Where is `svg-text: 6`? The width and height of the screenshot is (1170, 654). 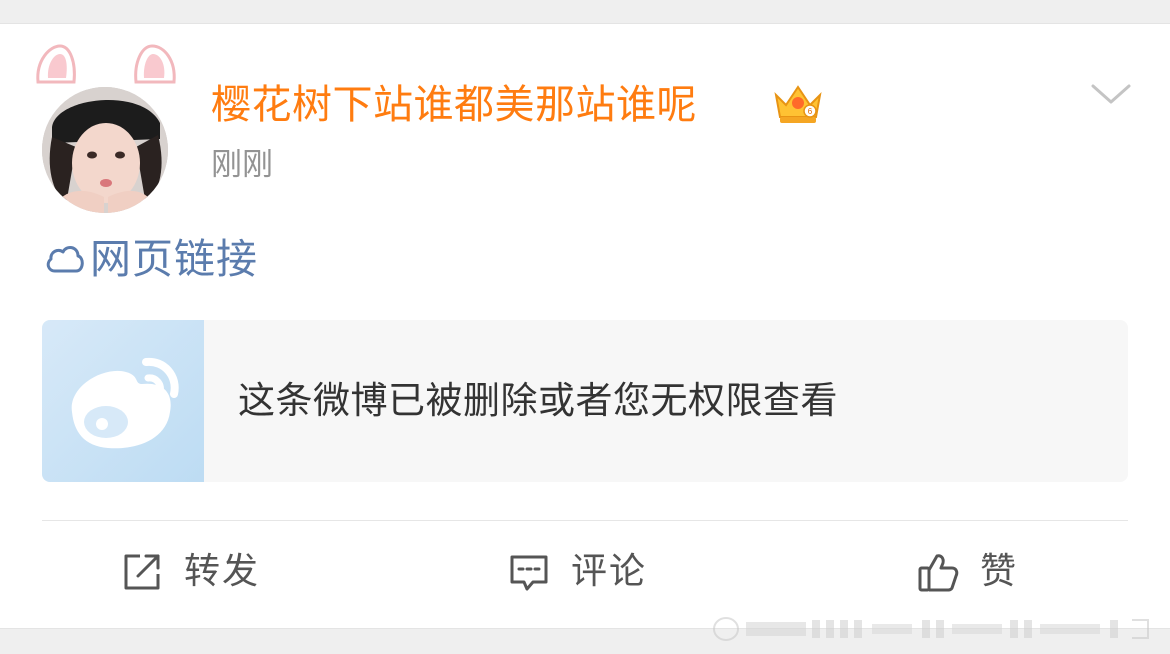
svg-text: 6 is located at coordinates (810, 111).